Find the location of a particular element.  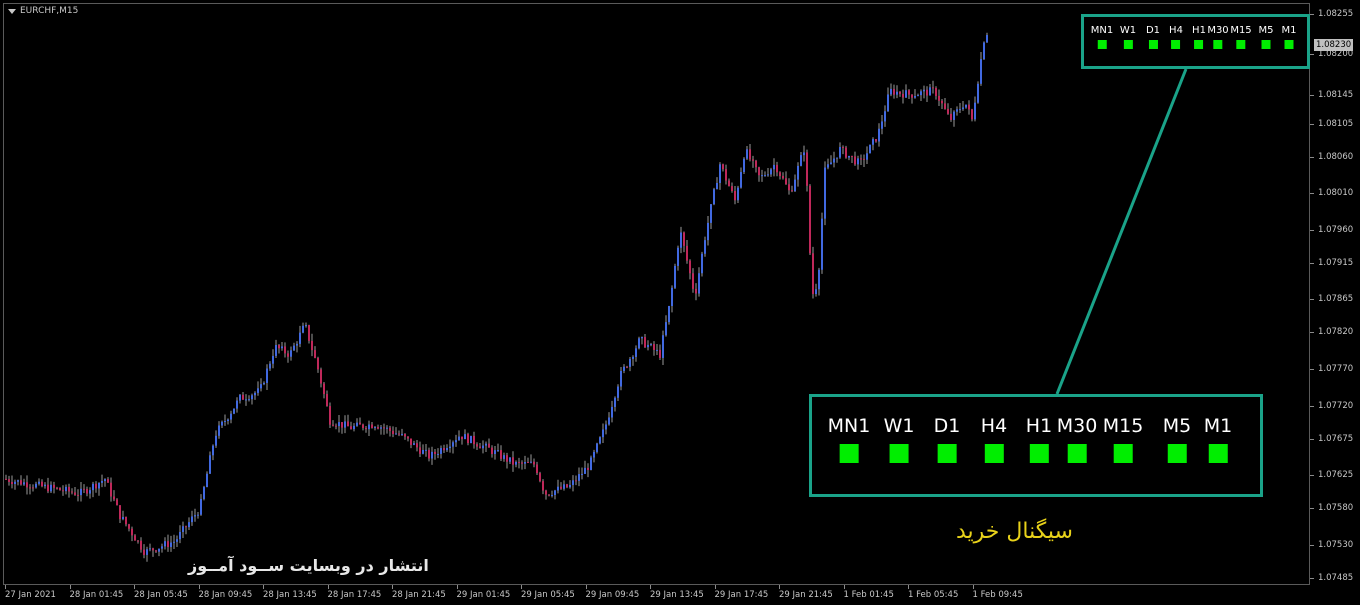

timeframe-m30: M30 is located at coordinates (1218, 37).